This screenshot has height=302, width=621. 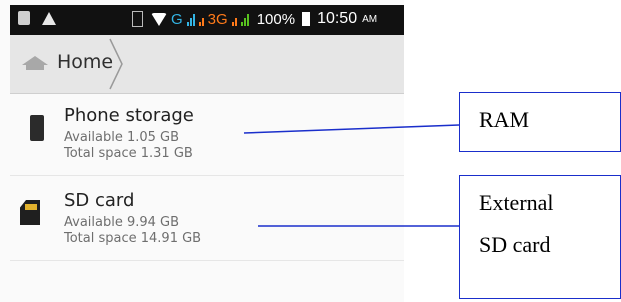 I want to click on breadcrumb: Home, so click(x=207, y=64).